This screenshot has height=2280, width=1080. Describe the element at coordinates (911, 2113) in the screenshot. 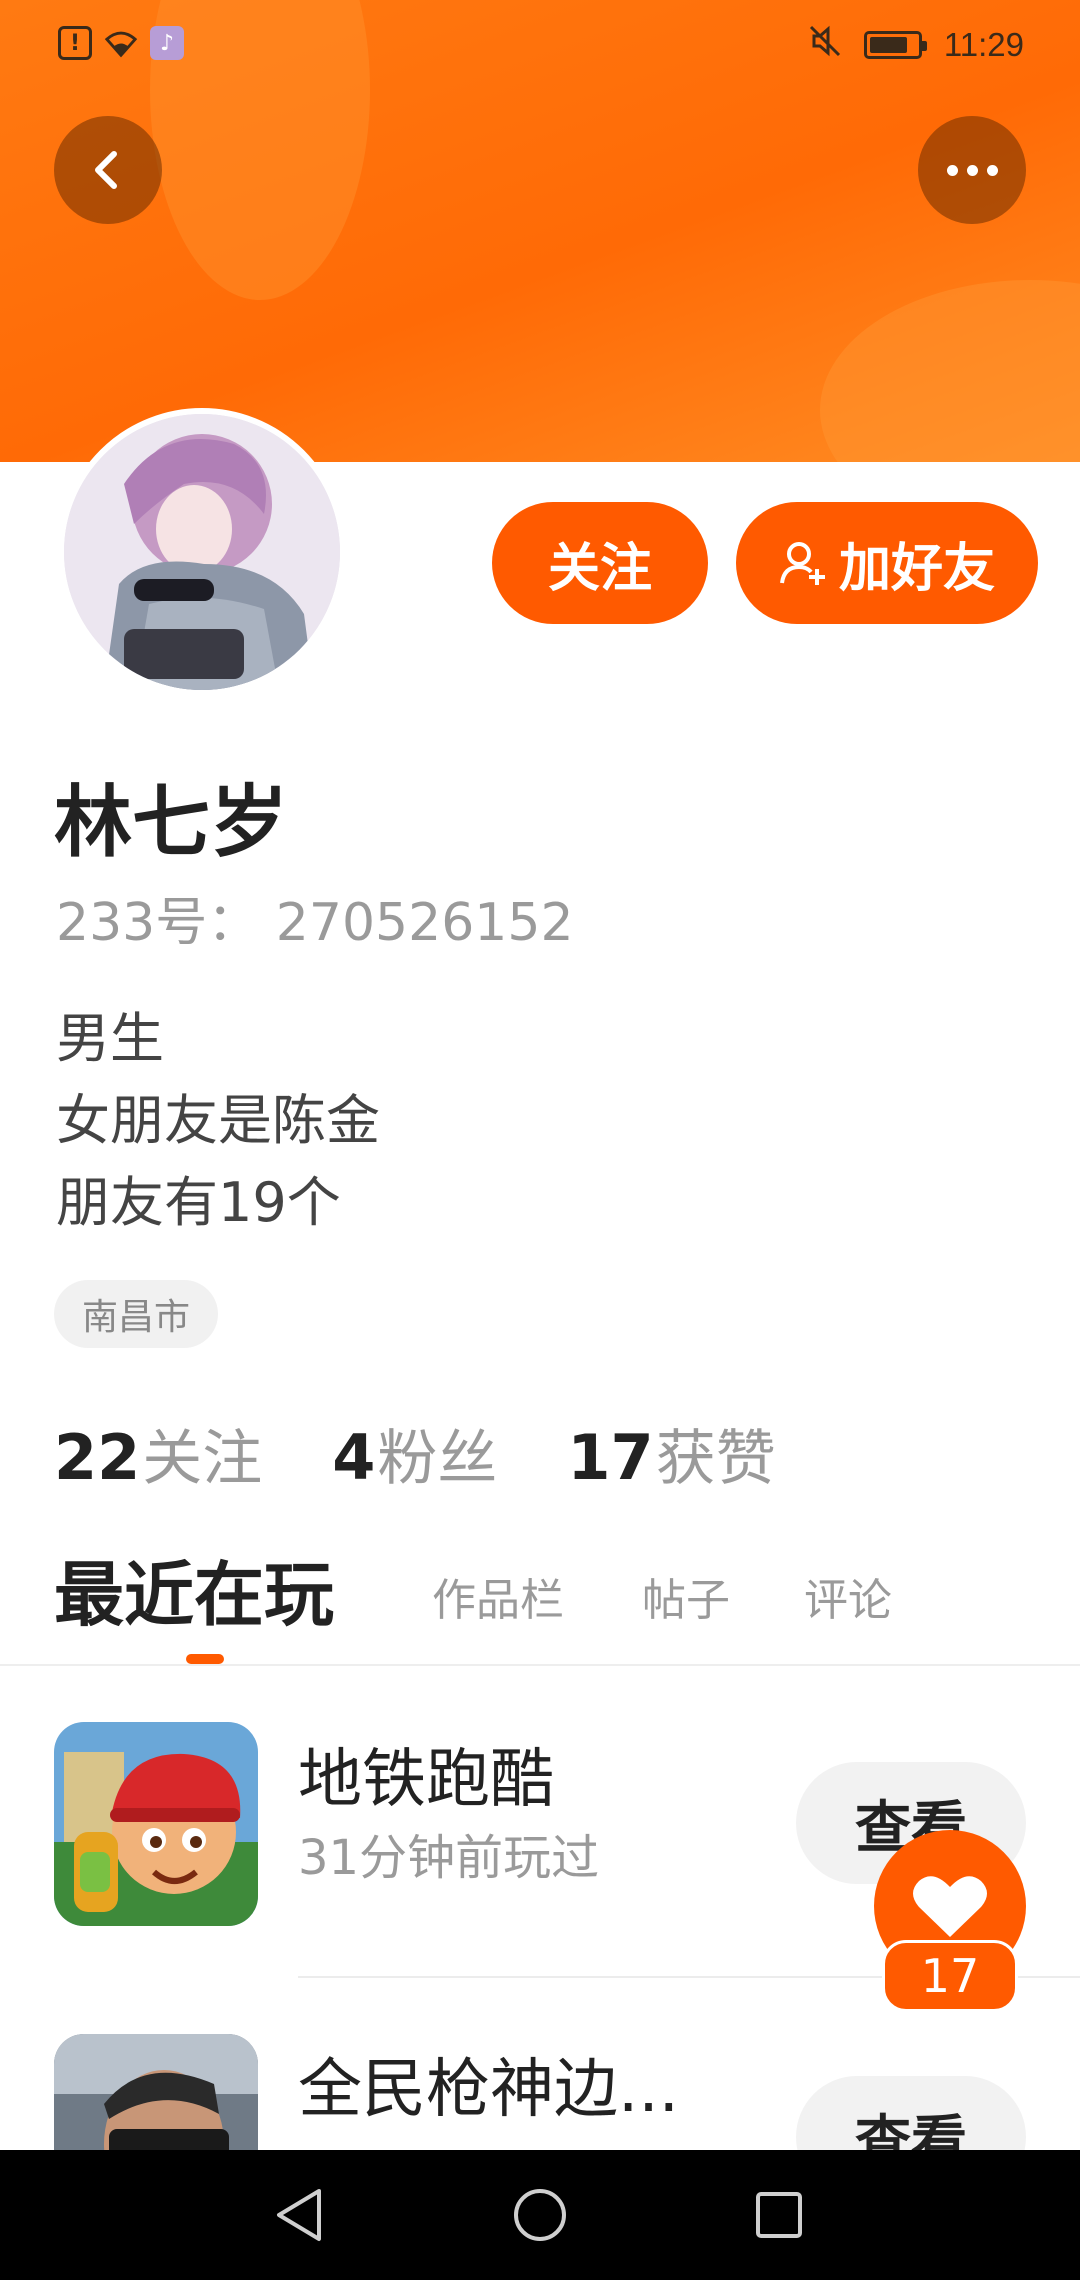

I see `view-button: 查看` at that location.